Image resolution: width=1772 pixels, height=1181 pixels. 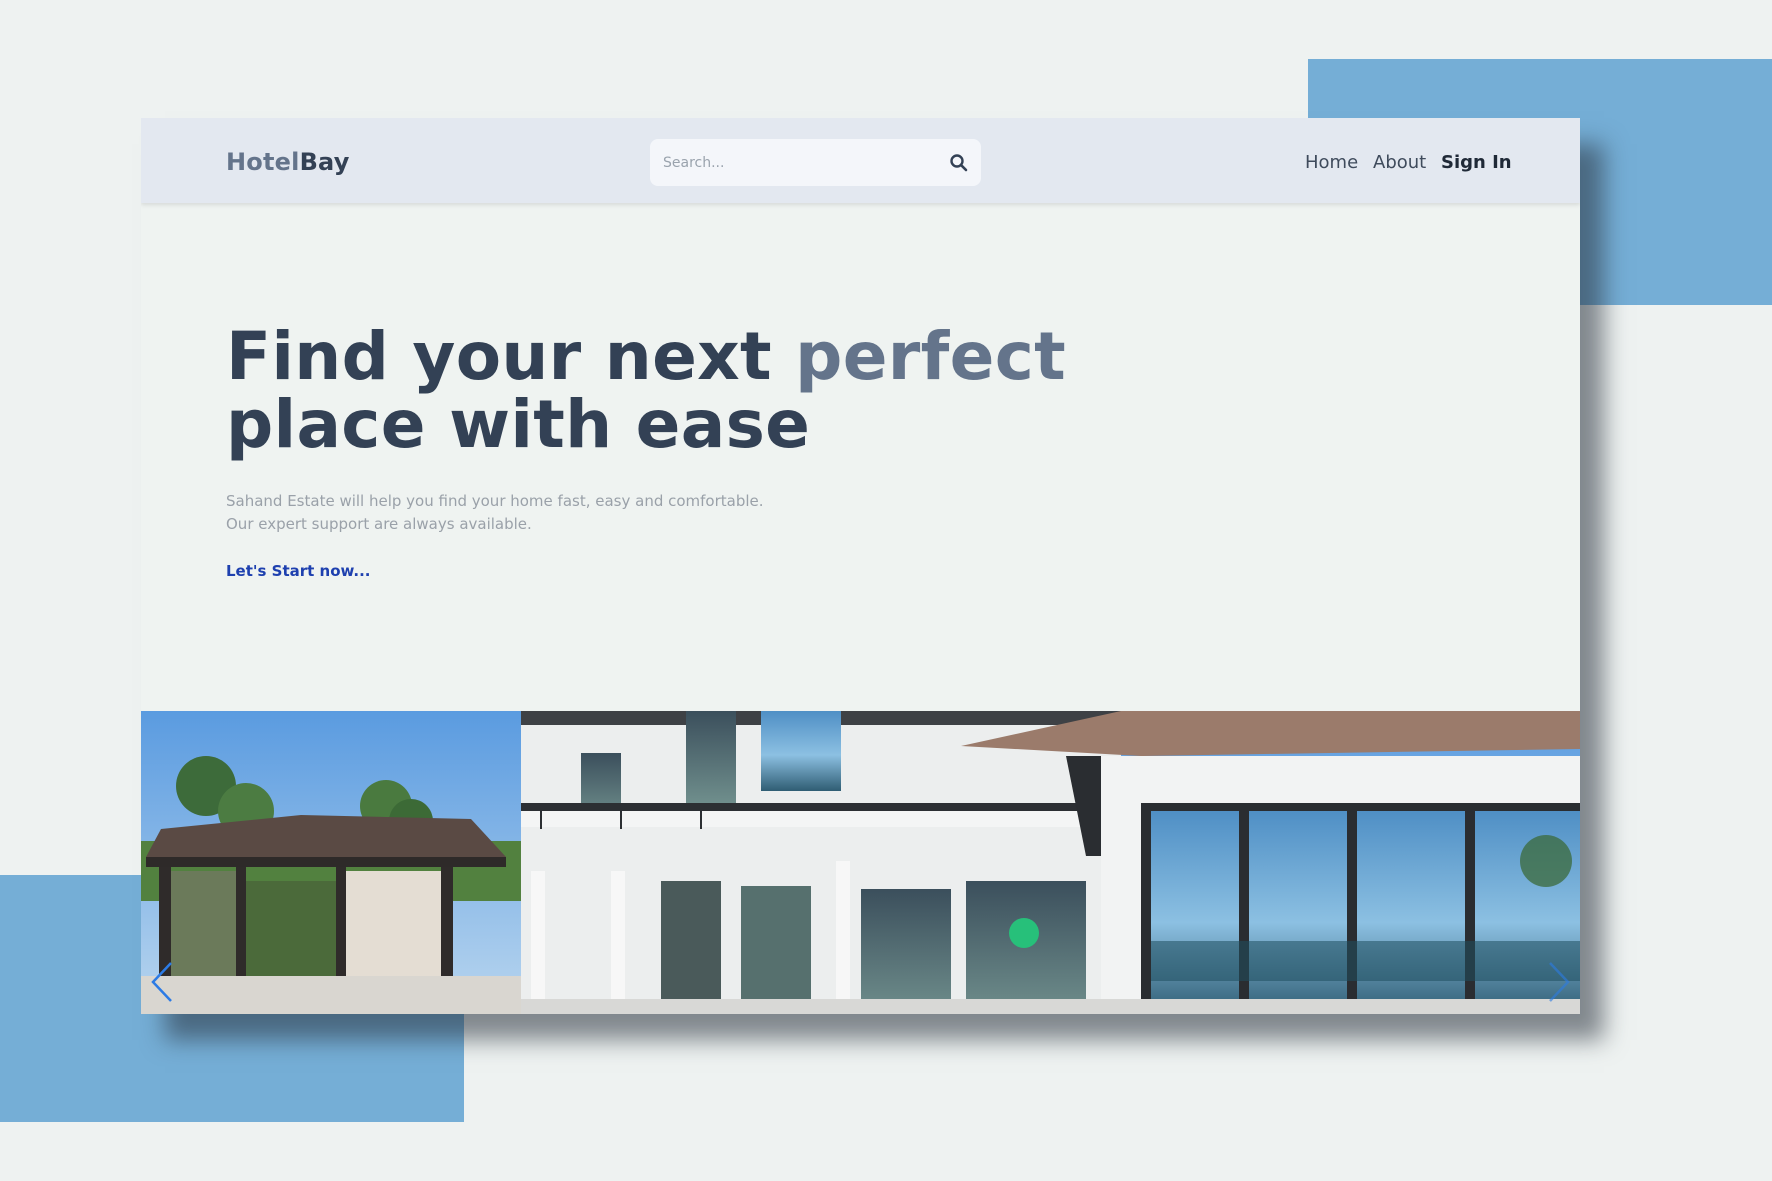 What do you see at coordinates (511, 356) in the screenshot?
I see `hero-title-main: Find your next` at bounding box center [511, 356].